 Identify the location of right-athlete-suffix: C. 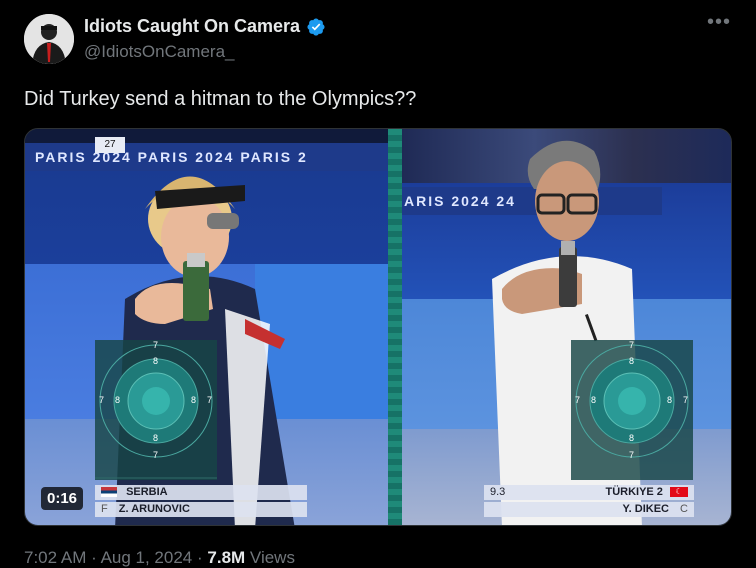
(684, 509).